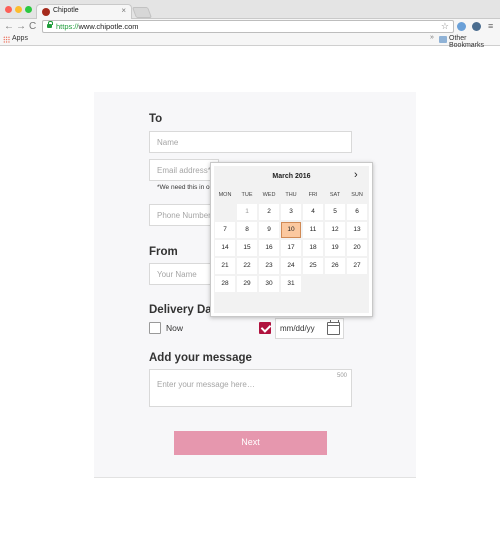  Describe the element at coordinates (341, 376) in the screenshot. I see `character-counter: 500` at that location.